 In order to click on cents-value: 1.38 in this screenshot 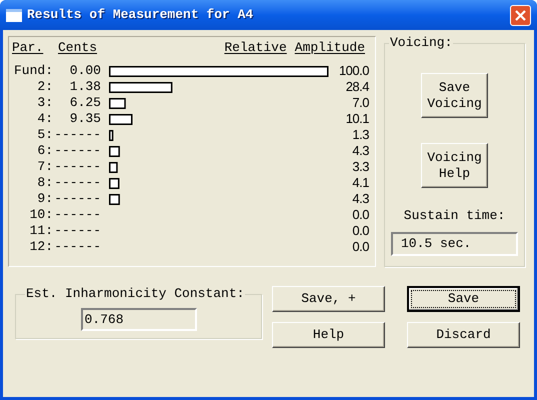, I will do `click(84, 87)`.